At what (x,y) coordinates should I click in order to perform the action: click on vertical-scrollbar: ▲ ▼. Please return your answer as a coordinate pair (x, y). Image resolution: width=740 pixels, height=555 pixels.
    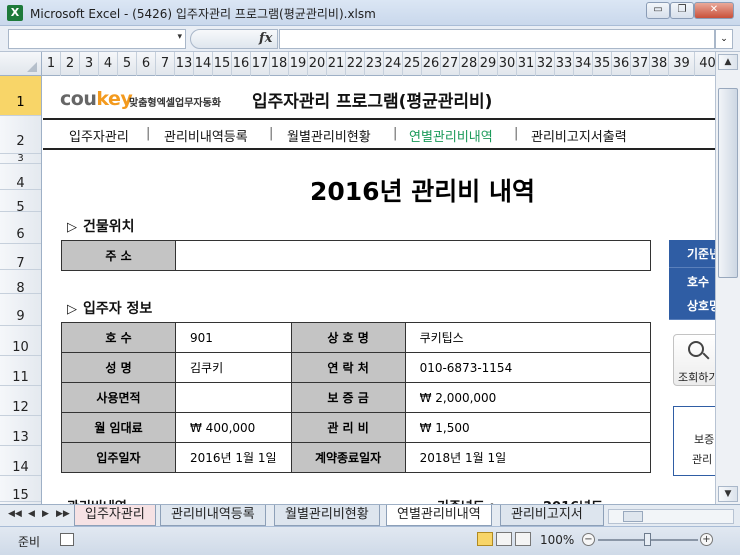
    Looking at the image, I should click on (727, 278).